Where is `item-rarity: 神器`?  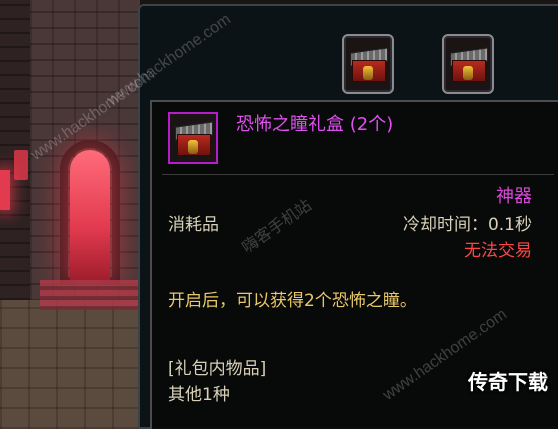 item-rarity: 神器 is located at coordinates (514, 196).